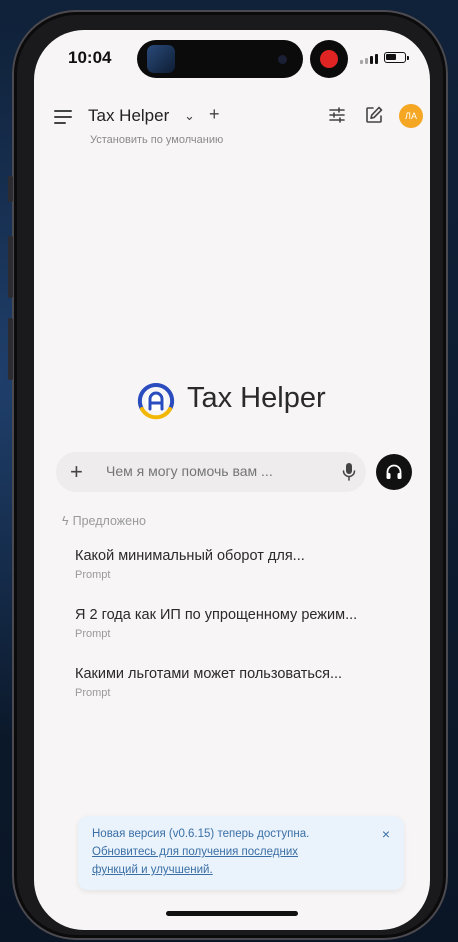 Image resolution: width=458 pixels, height=942 pixels. I want to click on bolt-icon: ϟ, so click(65, 521).